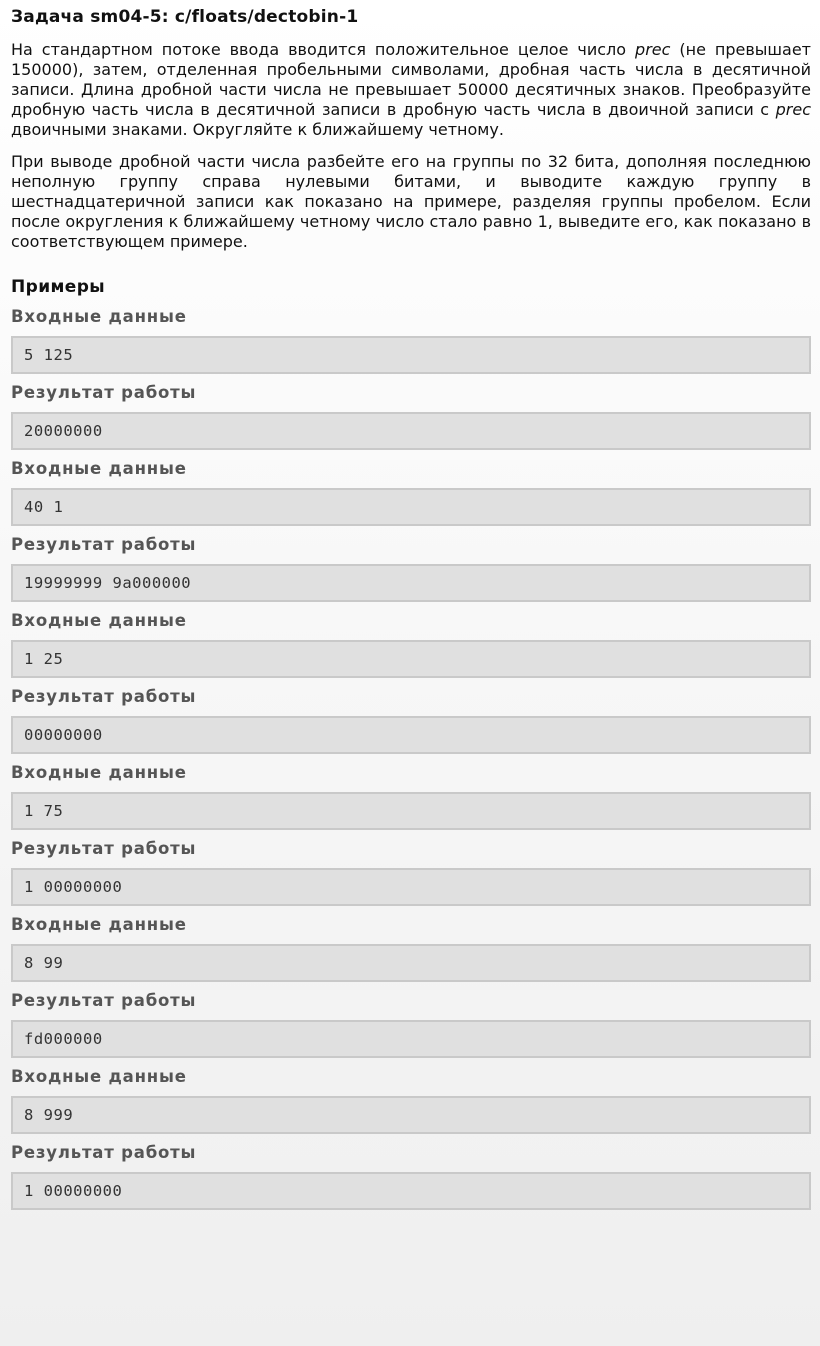  Describe the element at coordinates (411, 811) in the screenshot. I see `input-box: 1 75` at that location.